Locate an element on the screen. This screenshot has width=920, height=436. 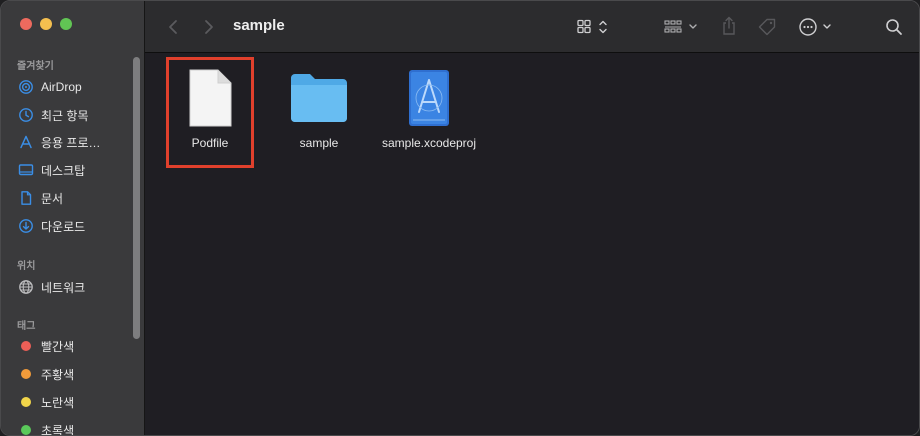
file-name: sample.xcodeproj is located at coordinates (429, 143).